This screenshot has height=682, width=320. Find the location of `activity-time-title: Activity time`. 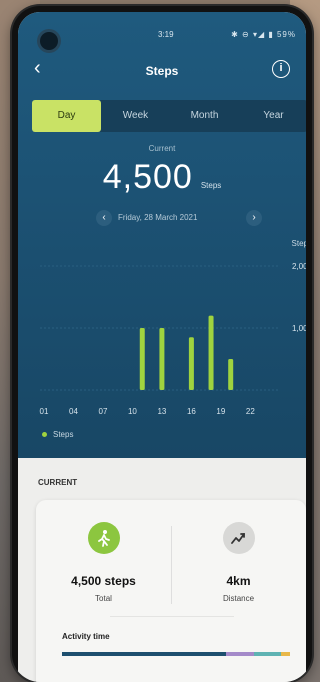

activity-time-title: Activity time is located at coordinates (86, 636).